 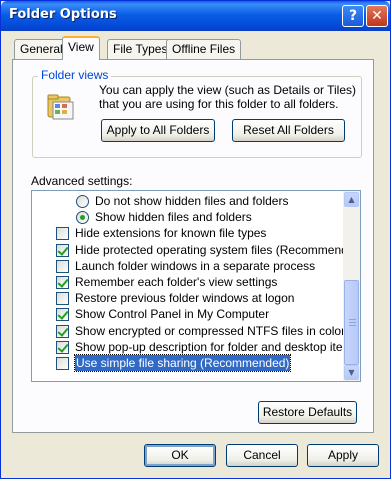 What do you see at coordinates (185, 298) in the screenshot?
I see `advanced-setting-label: Restore previous folder windows at logon` at bounding box center [185, 298].